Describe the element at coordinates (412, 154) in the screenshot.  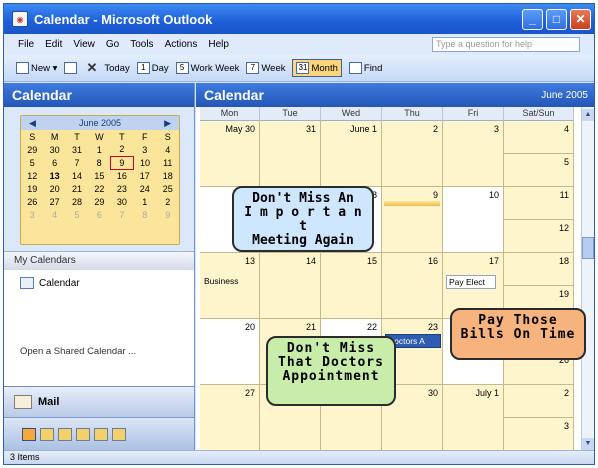
I see `day-cell: 2` at that location.